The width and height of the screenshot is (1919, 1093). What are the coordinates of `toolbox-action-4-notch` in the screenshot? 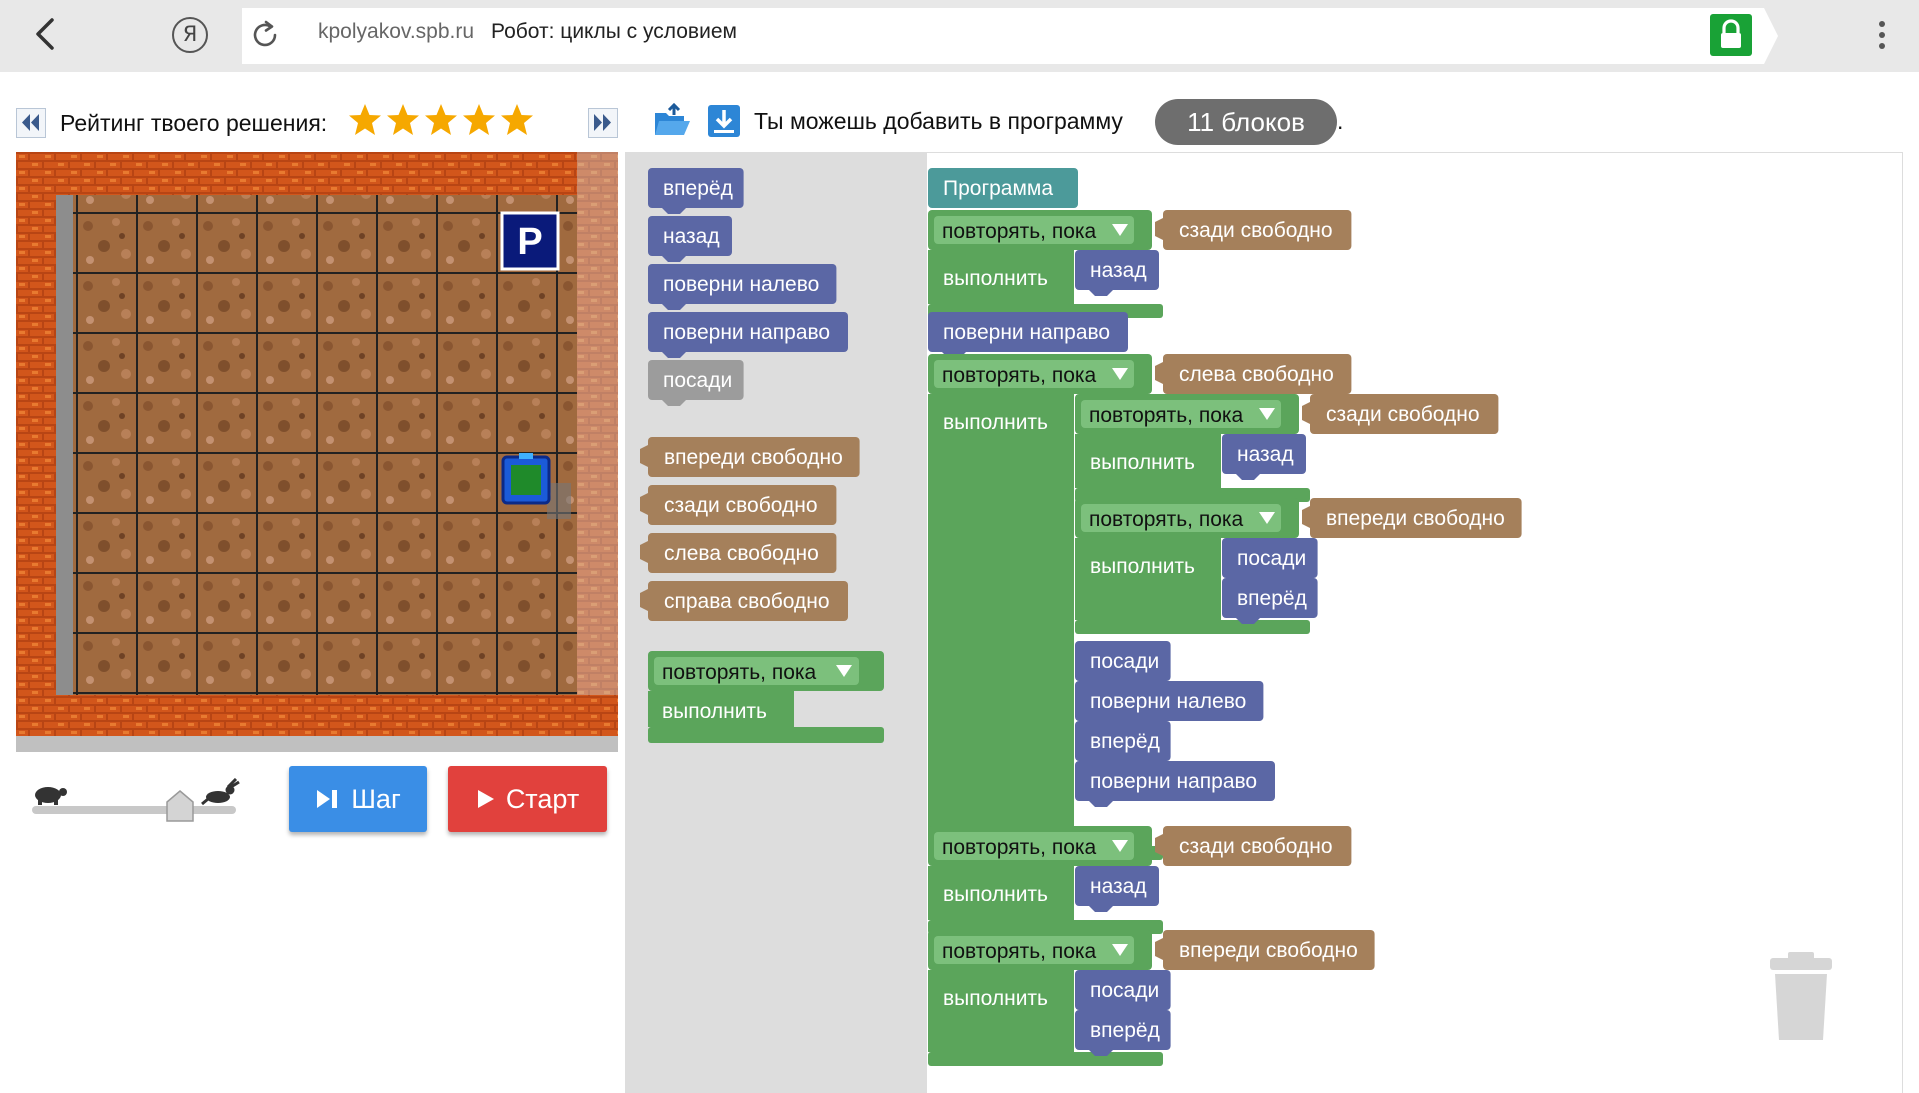 It's located at (674, 403).